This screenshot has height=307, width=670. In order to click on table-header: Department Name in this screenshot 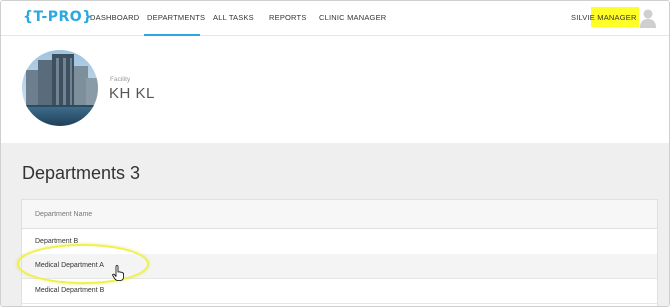, I will do `click(339, 214)`.